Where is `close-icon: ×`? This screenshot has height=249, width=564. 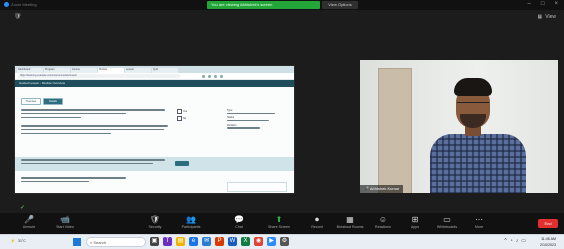 close-icon: × is located at coordinates (556, 4).